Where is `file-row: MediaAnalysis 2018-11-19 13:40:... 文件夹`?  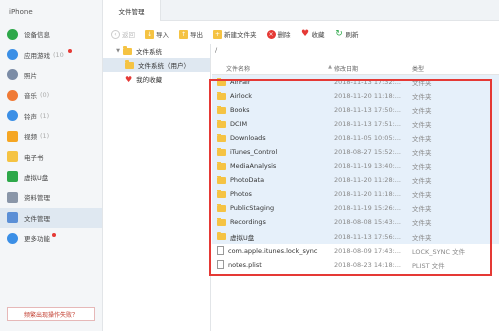
file-row: MediaAnalysis 2018-11-19 13:40:... 文件夹 is located at coordinates (355, 166).